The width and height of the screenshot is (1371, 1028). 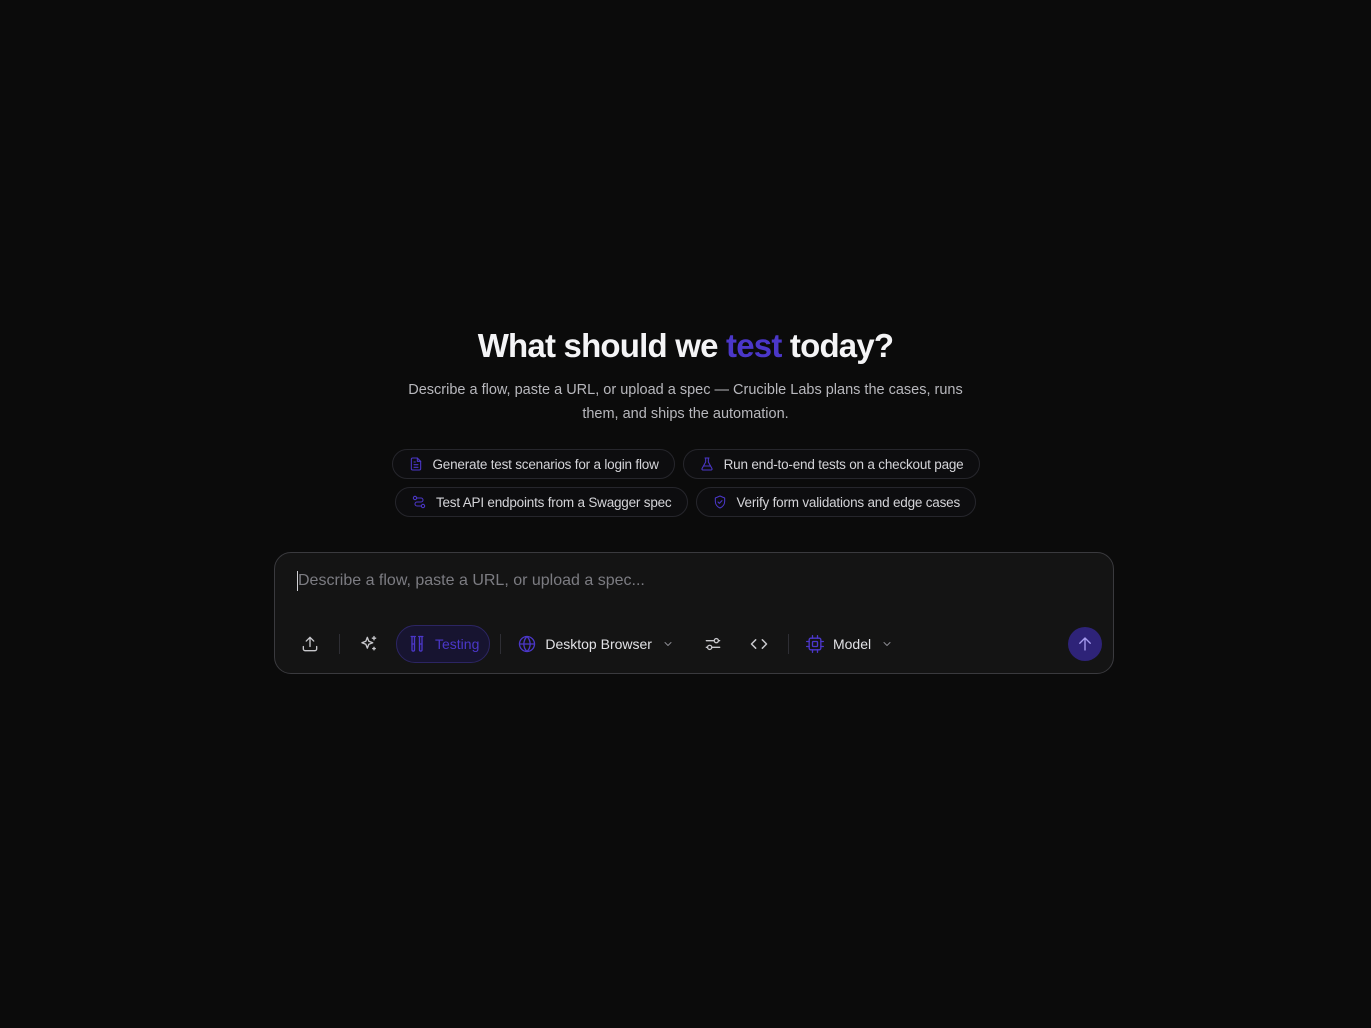 I want to click on code-view-button, so click(x=759, y=644).